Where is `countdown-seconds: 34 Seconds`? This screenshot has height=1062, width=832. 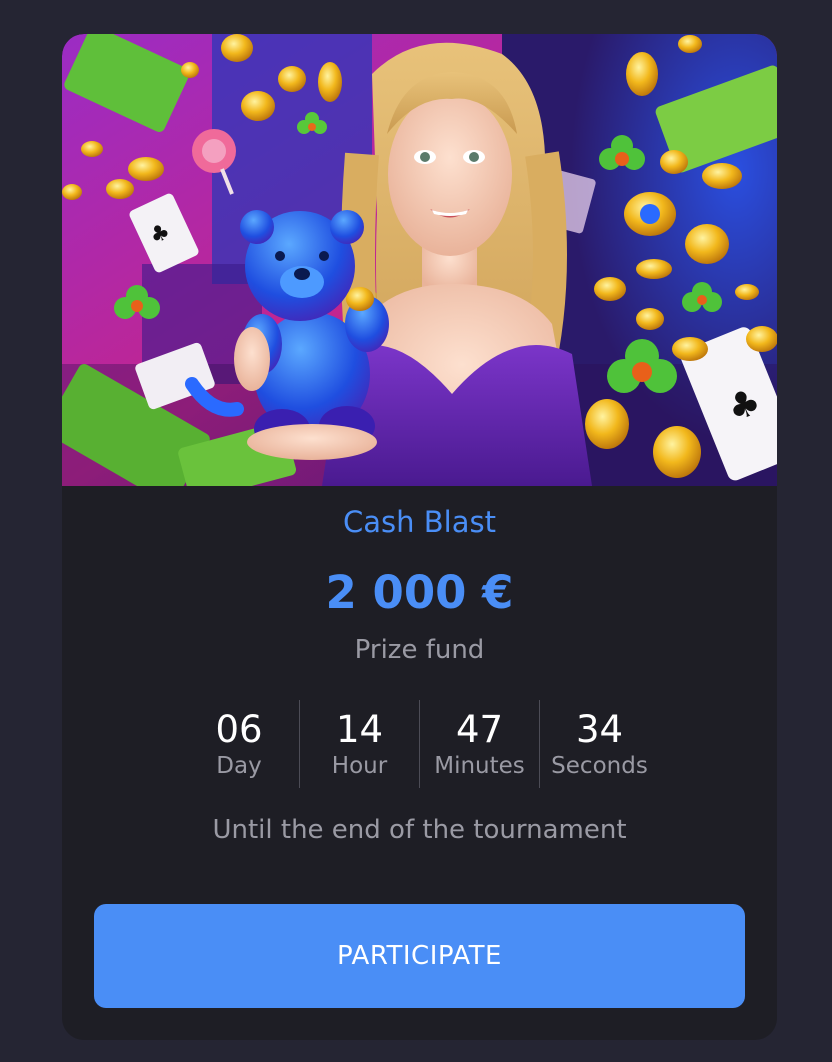 countdown-seconds: 34 Seconds is located at coordinates (599, 744).